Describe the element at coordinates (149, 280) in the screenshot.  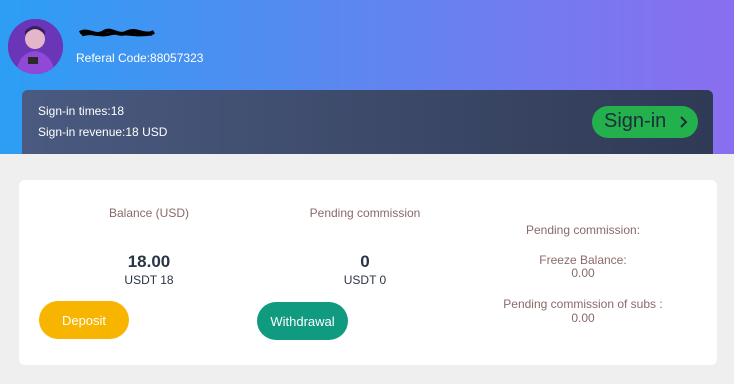
I see `balance-usdt: USDT 18` at that location.